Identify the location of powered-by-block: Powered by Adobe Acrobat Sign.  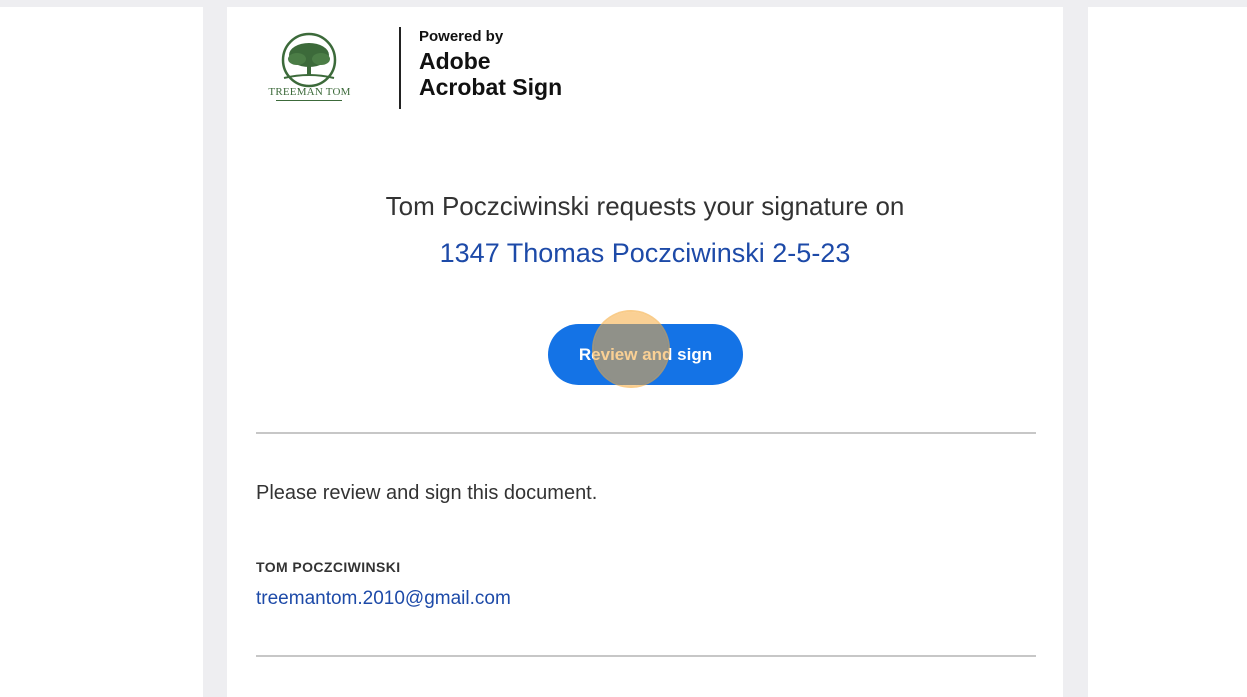
(490, 64).